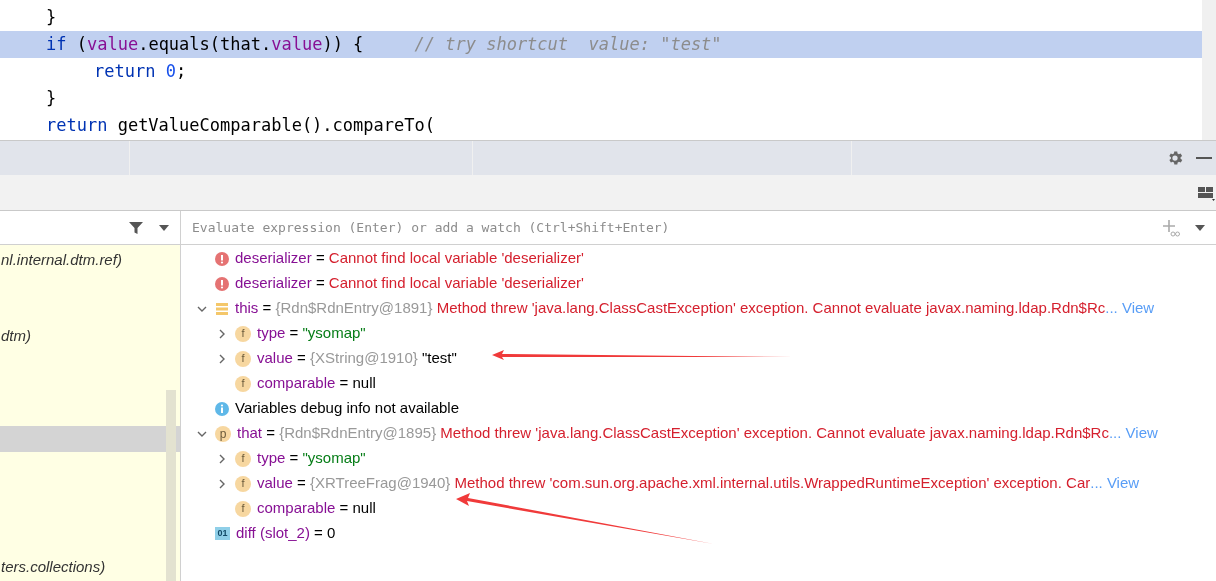 Image resolution: width=1216 pixels, height=581 pixels. Describe the element at coordinates (222, 308) in the screenshot. I see `list-icon` at that location.